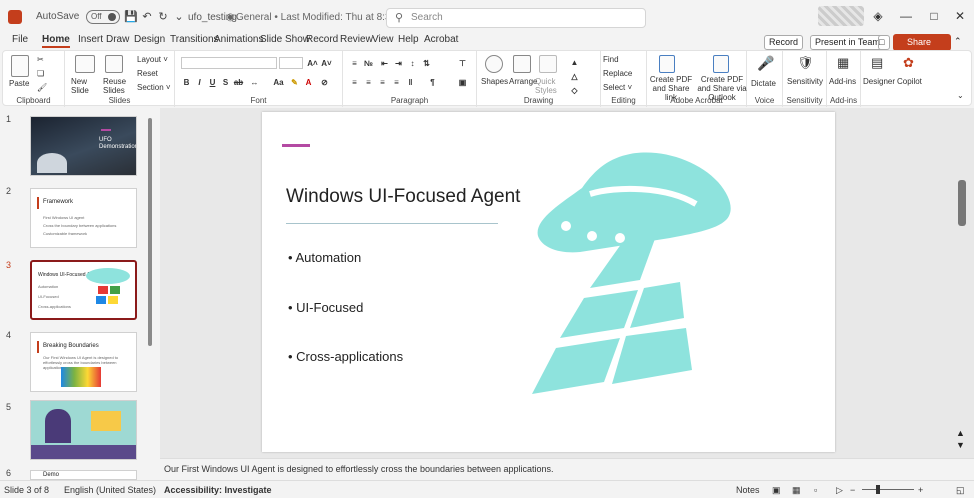 The height and width of the screenshot is (498, 974). I want to click on select-button: Select ˅, so click(617, 87).